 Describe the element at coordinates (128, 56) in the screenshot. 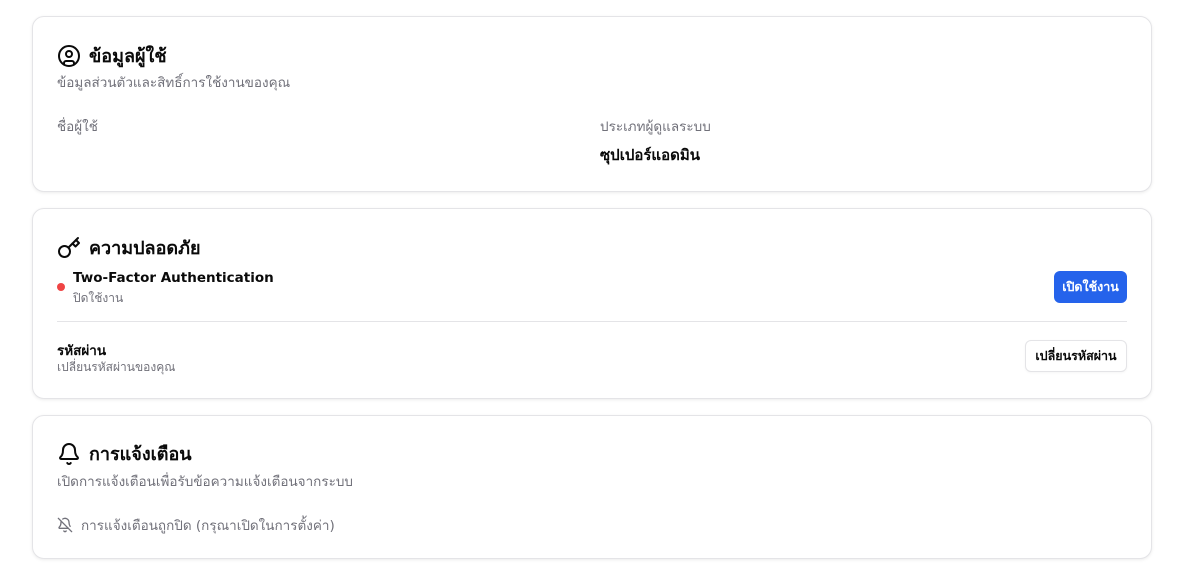

I see `profile-title-text: ข้อมูลผู้ใช้` at that location.